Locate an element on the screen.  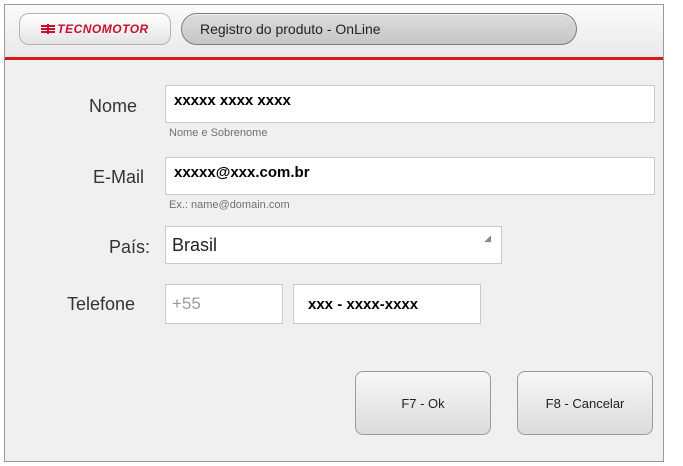
window-title: Registro do produto - OnLine is located at coordinates (290, 29).